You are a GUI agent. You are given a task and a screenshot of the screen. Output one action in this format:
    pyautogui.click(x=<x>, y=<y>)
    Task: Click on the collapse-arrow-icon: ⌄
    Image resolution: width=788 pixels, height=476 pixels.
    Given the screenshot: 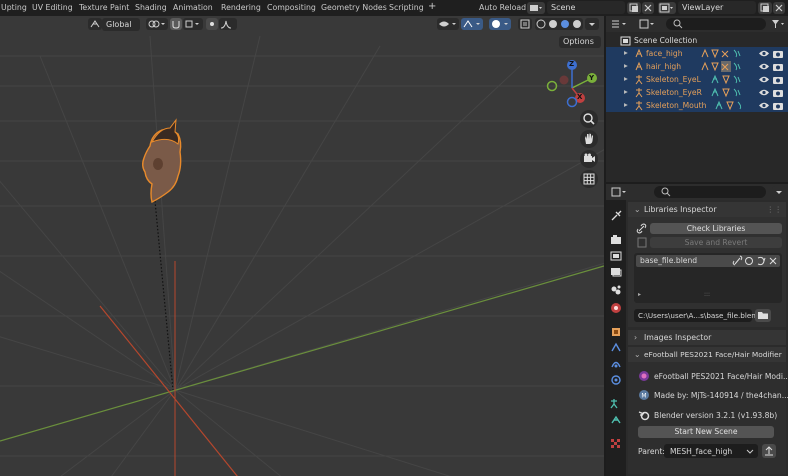 What is the action you would take?
    pyautogui.click(x=637, y=354)
    